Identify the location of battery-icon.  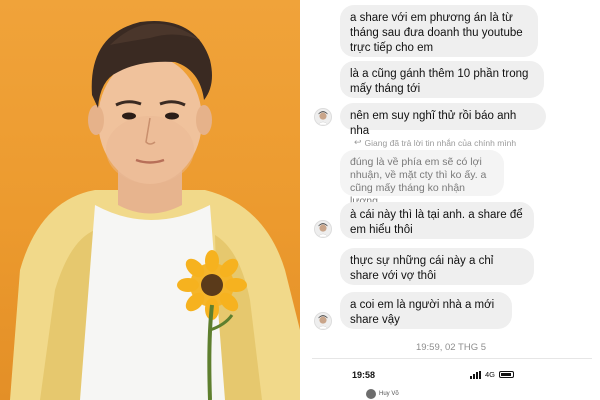
(507, 374).